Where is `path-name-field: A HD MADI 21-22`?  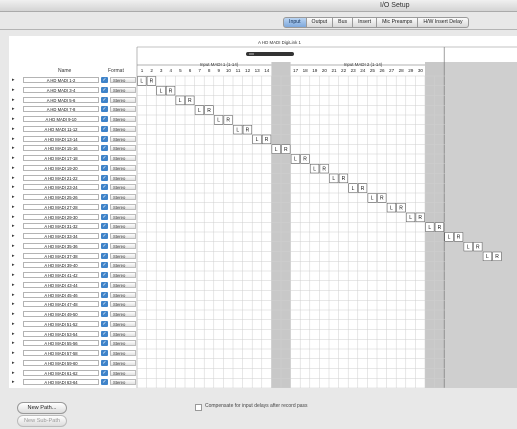 path-name-field: A HD MADI 21-22 is located at coordinates (61, 177).